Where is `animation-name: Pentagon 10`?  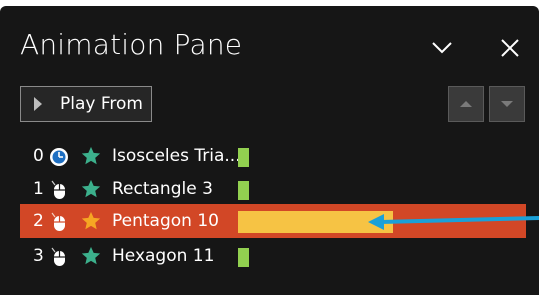
animation-name: Pentagon 10 is located at coordinates (165, 221).